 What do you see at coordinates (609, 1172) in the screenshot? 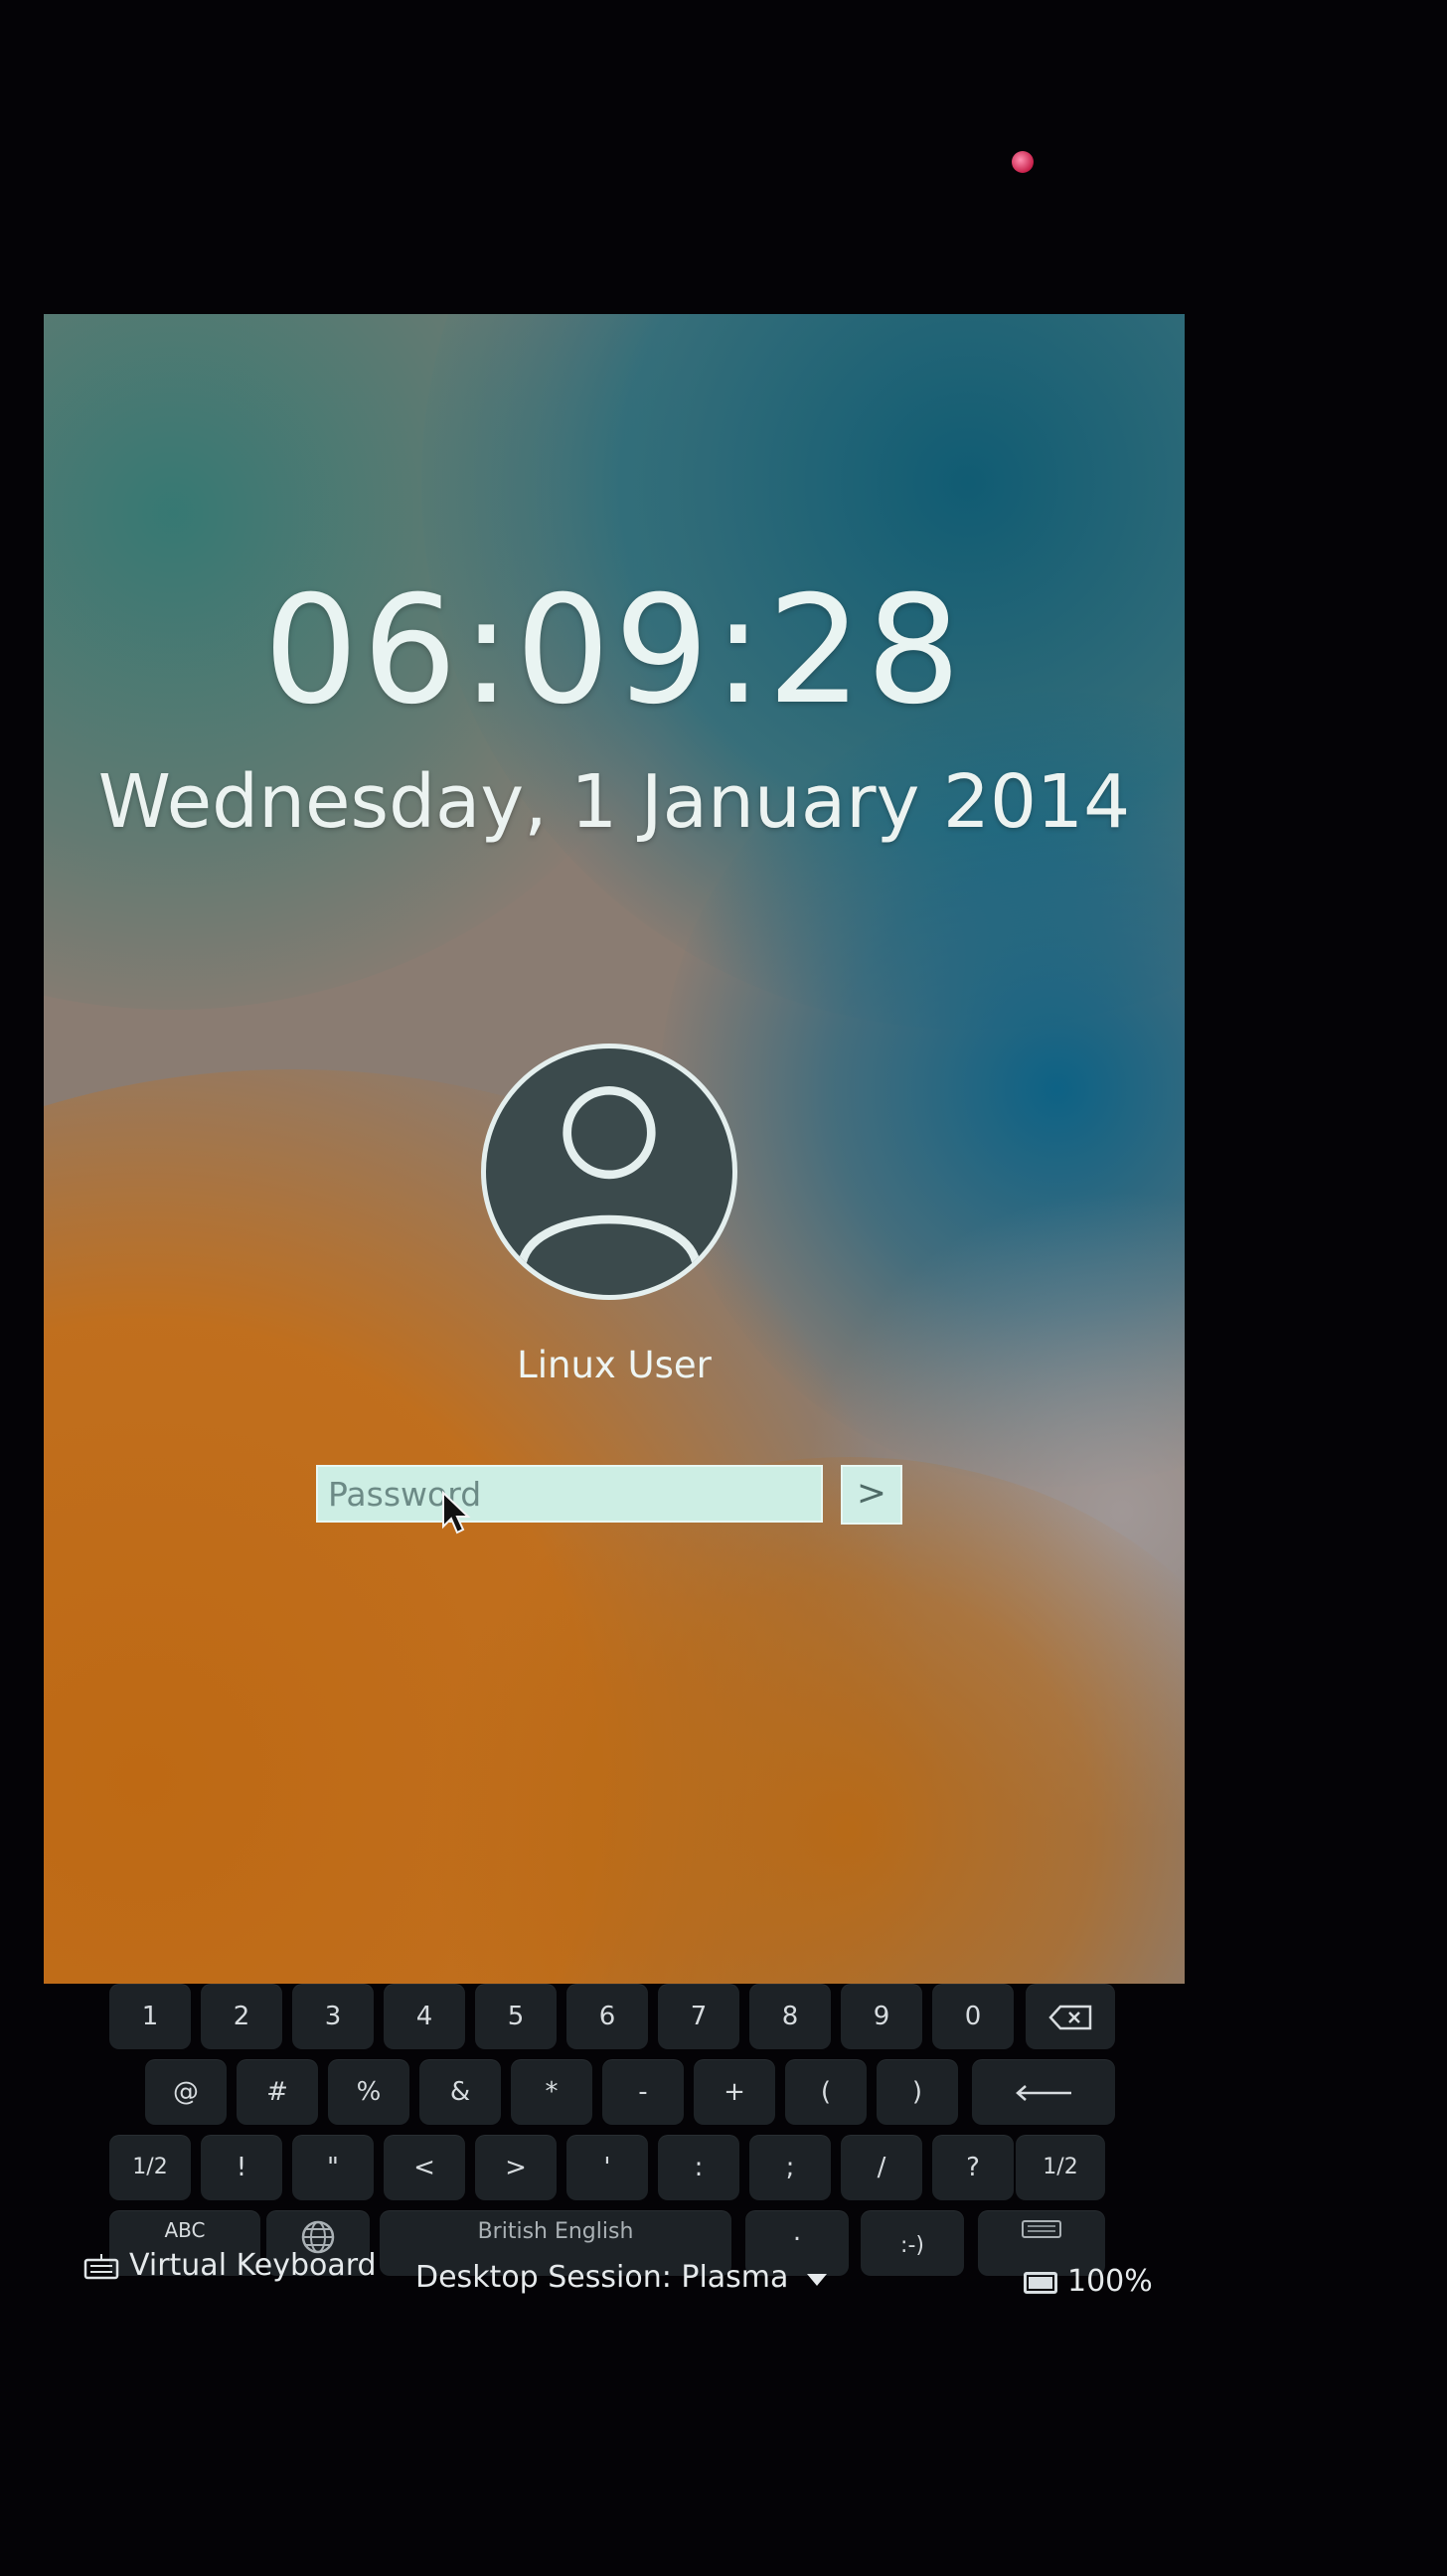
I see `user-avatar-icon` at bounding box center [609, 1172].